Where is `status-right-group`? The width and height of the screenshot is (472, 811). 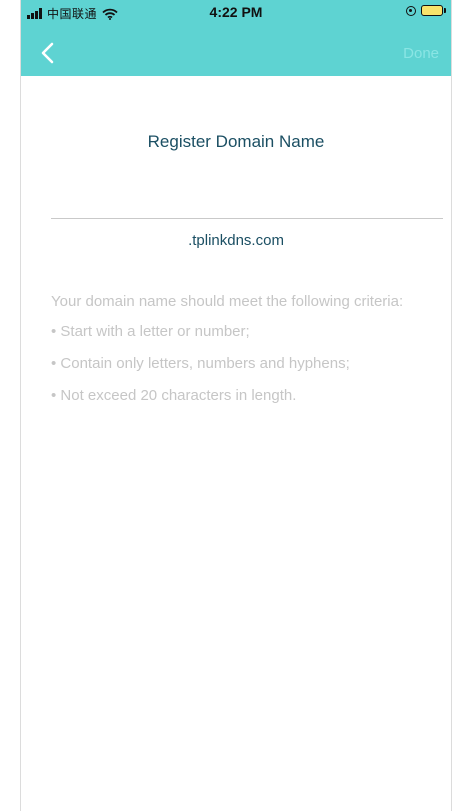 status-right-group is located at coordinates (426, 10).